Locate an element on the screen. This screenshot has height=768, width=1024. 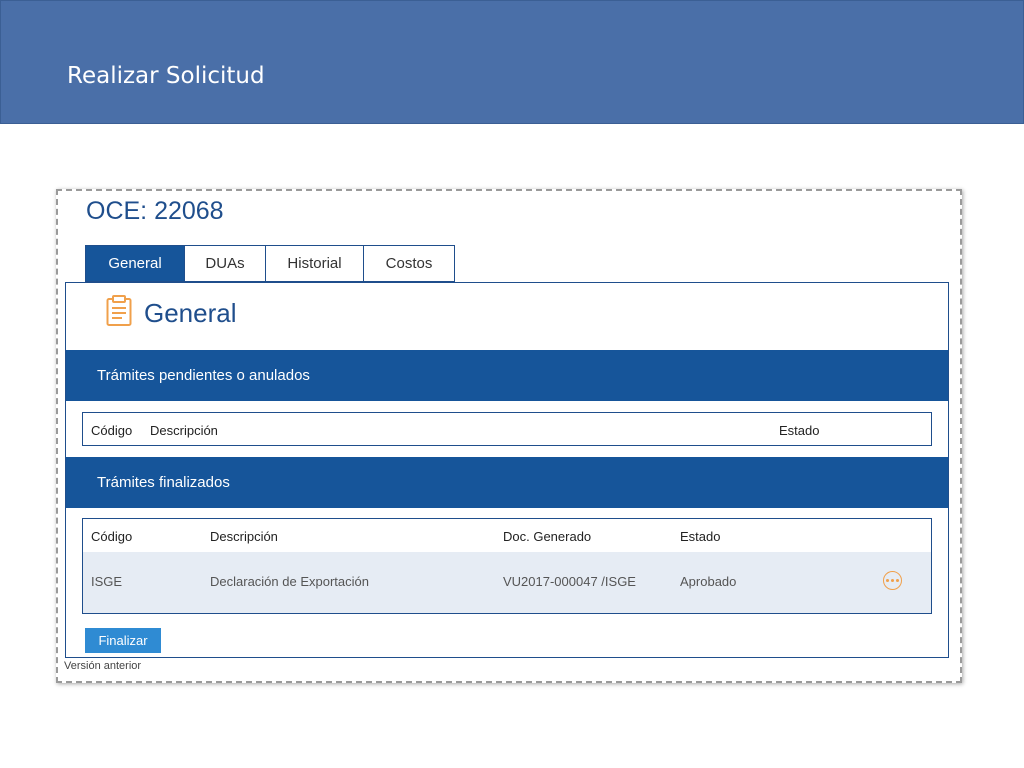
tab-costos: Costos is located at coordinates (409, 263).